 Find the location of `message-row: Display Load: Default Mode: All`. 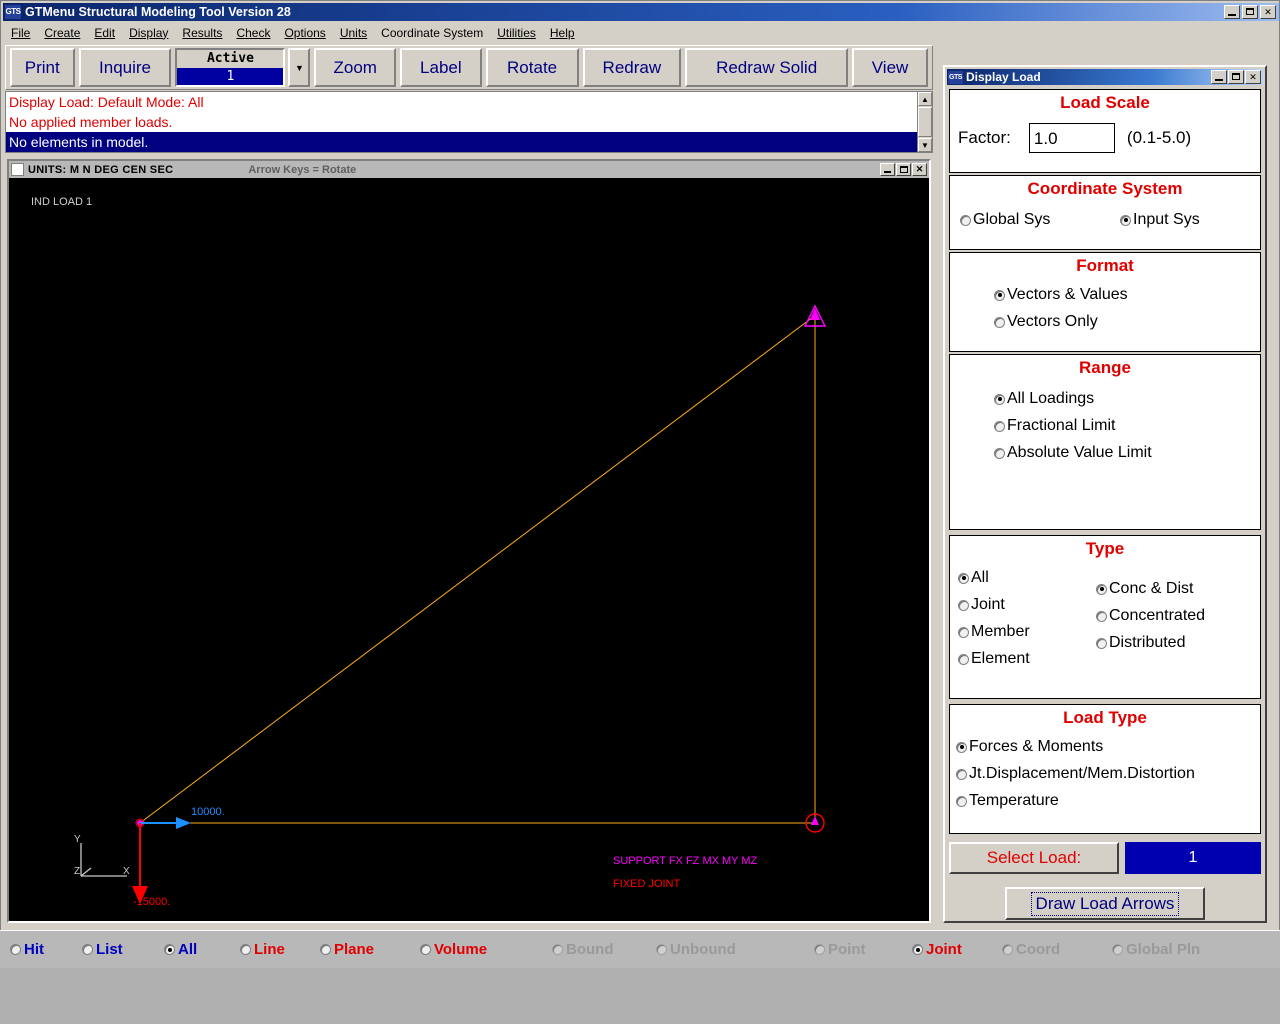

message-row: Display Load: Default Mode: All is located at coordinates (469, 102).